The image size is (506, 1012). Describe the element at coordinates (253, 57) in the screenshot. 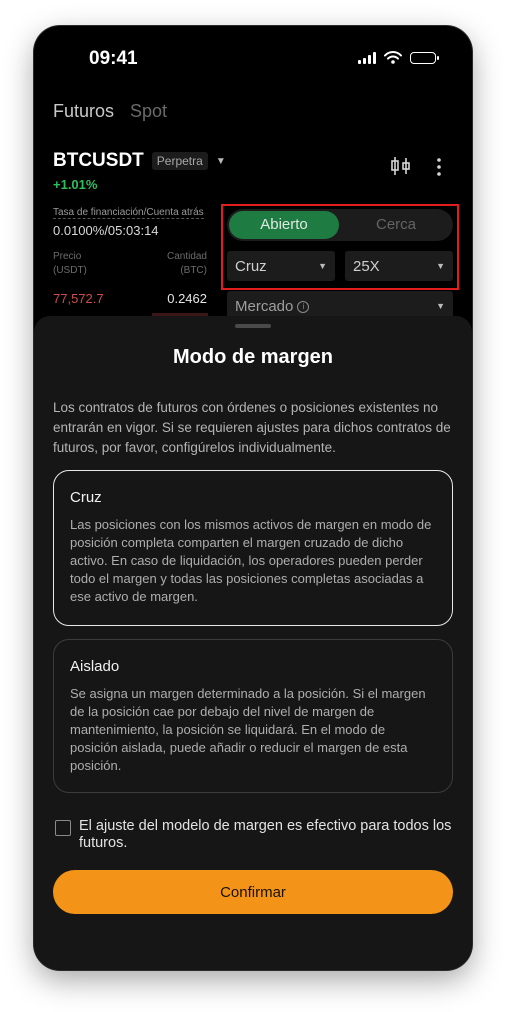

I see `status-bar: 09:41` at that location.